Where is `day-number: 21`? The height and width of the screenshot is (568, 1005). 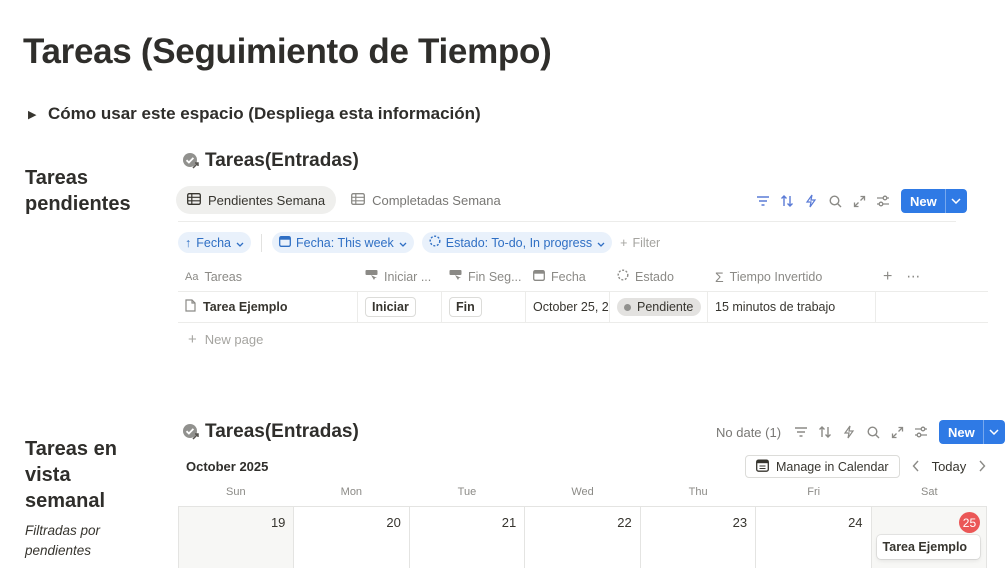
day-number: 21 is located at coordinates (509, 522).